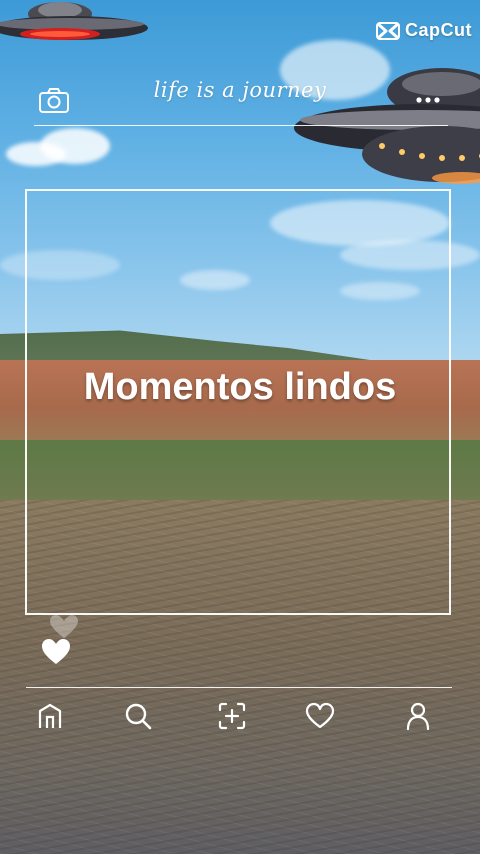 The height and width of the screenshot is (854, 480). Describe the element at coordinates (241, 125) in the screenshot. I see `header-divider` at that location.